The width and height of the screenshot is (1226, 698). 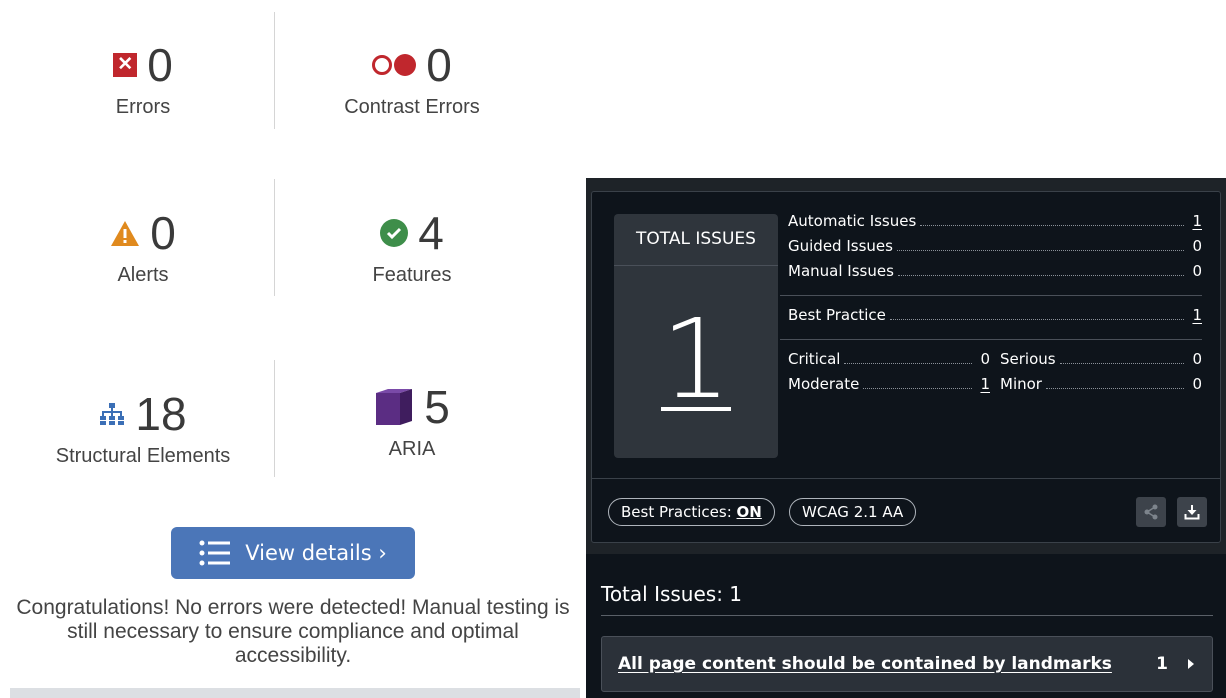 What do you see at coordinates (412, 449) in the screenshot?
I see `aria-label: ARIA` at bounding box center [412, 449].